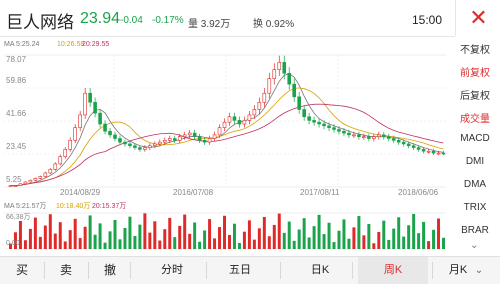 The image size is (500, 284). What do you see at coordinates (393, 270) in the screenshot?
I see `tab-weekly-k: 周K` at bounding box center [393, 270].